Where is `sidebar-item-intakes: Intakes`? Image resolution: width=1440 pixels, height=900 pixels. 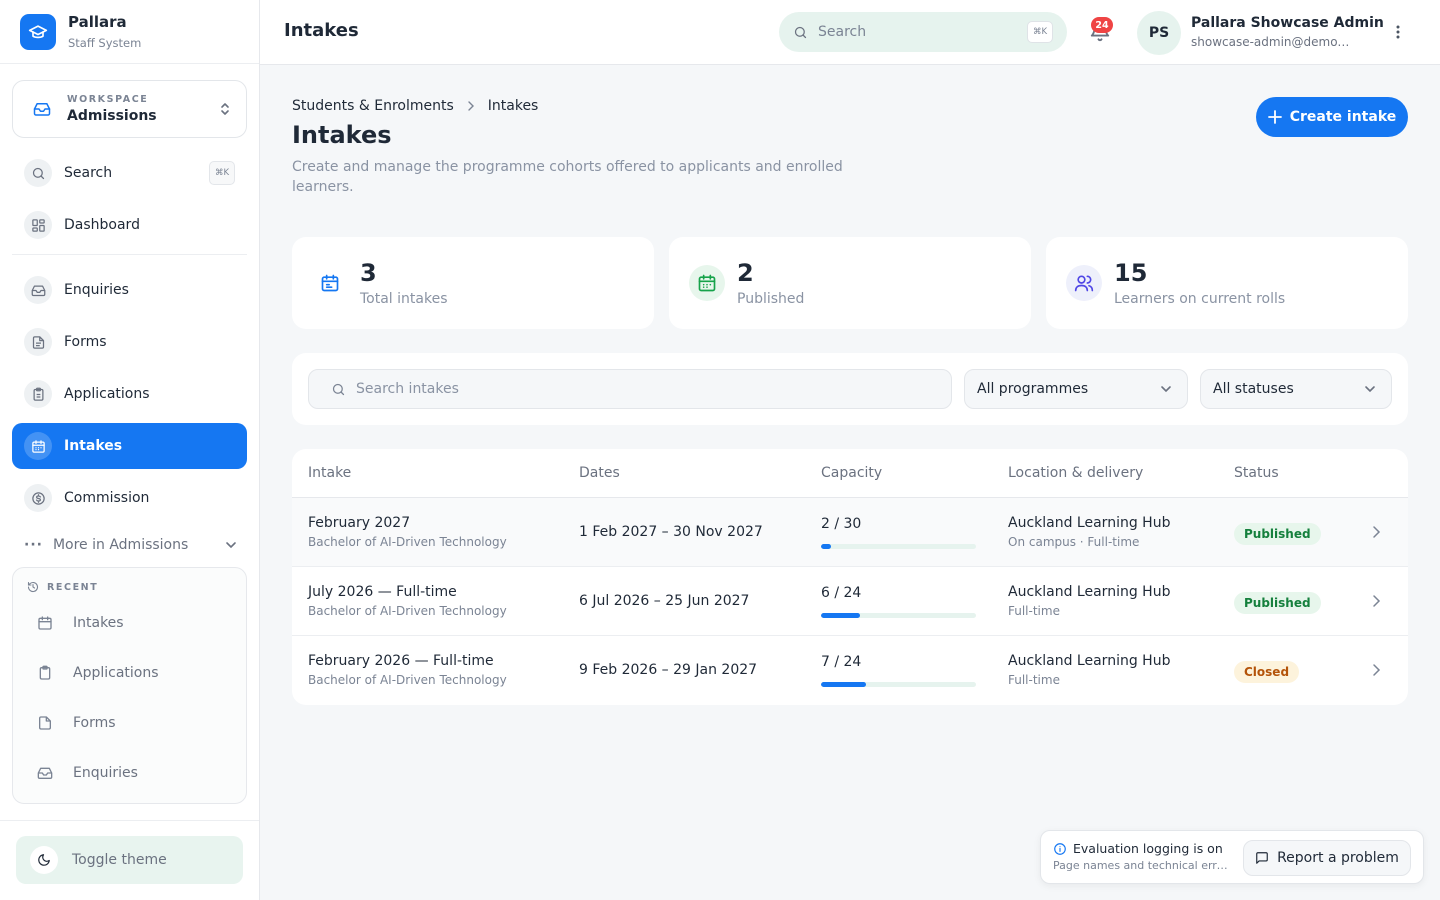 sidebar-item-intakes: Intakes is located at coordinates (129, 446).